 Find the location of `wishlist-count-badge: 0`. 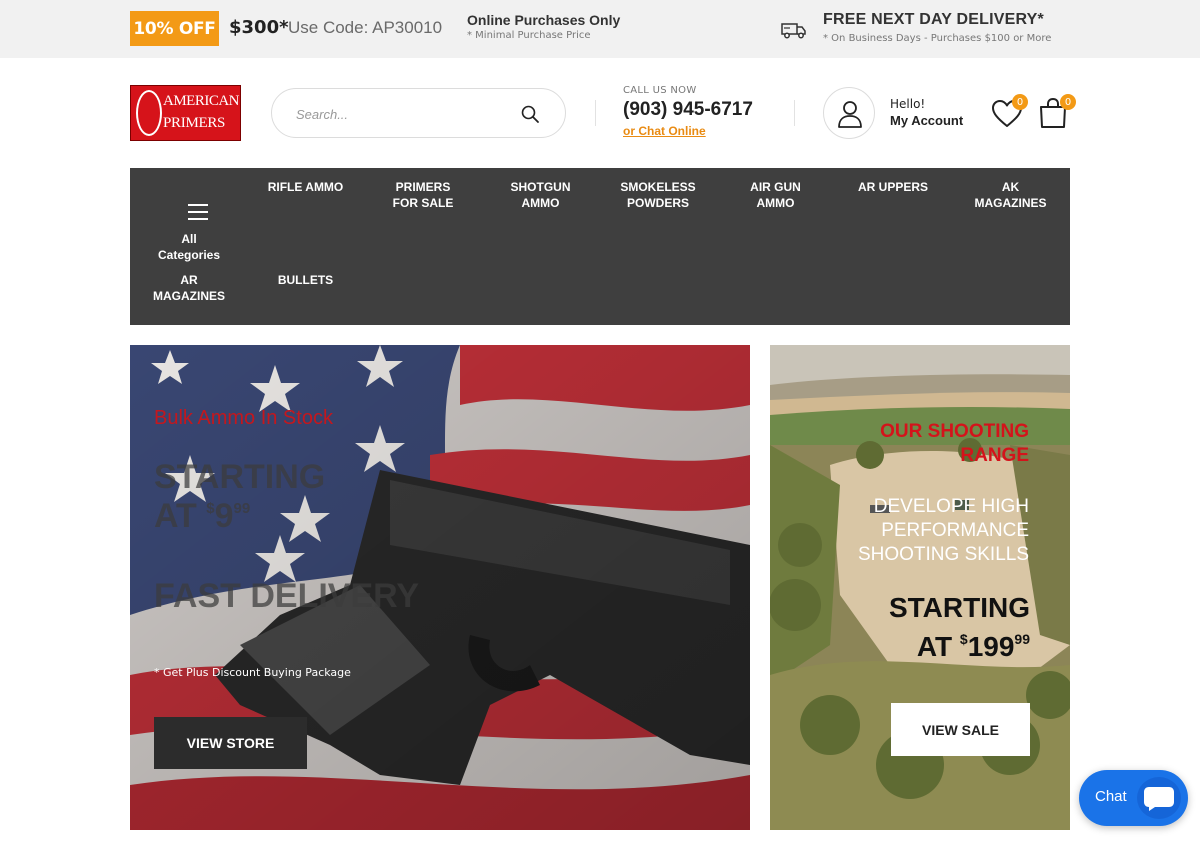

wishlist-count-badge: 0 is located at coordinates (1020, 102).